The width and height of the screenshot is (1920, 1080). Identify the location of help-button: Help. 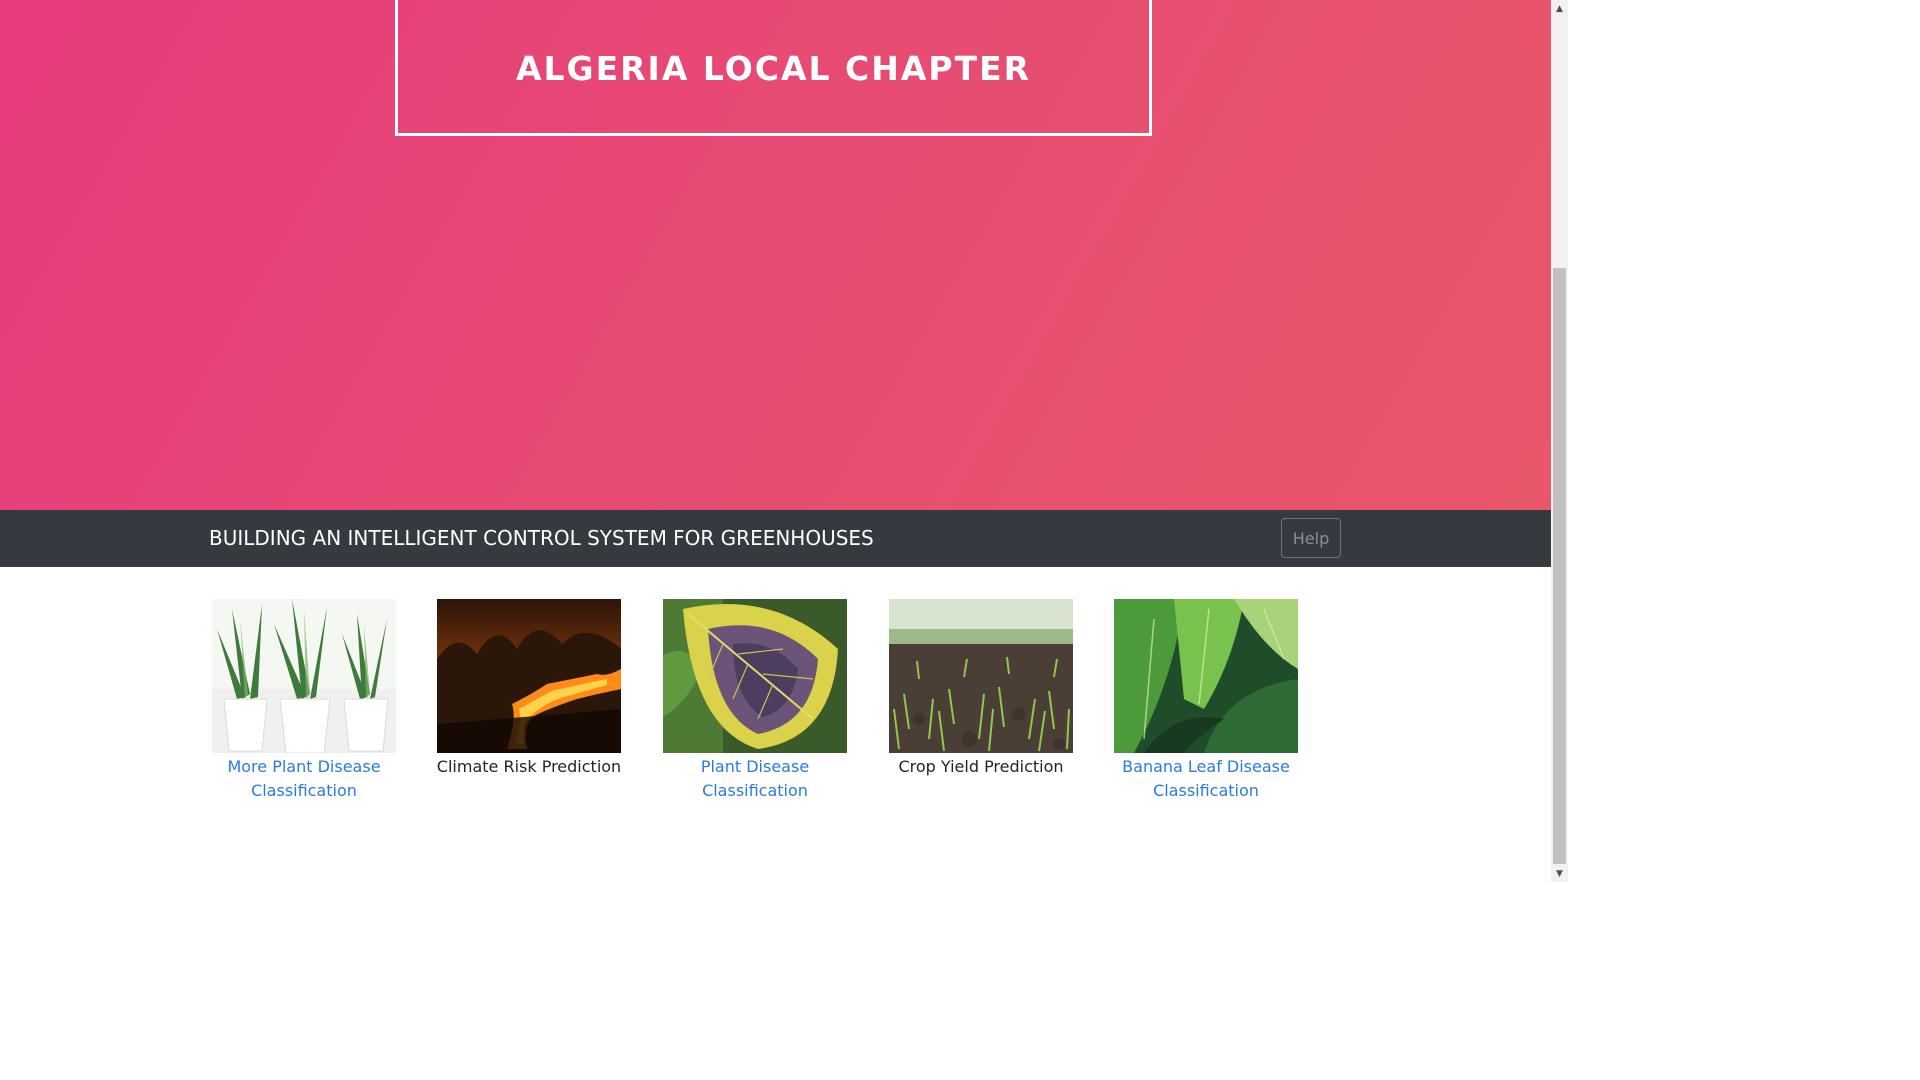
(1311, 538).